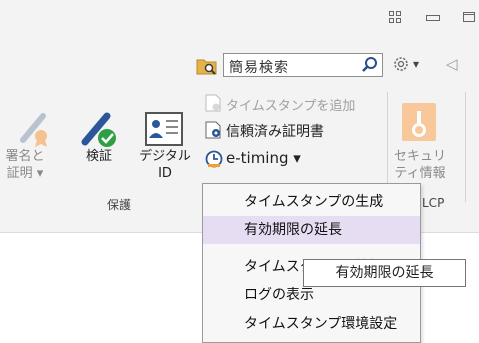  Describe the element at coordinates (433, 19) in the screenshot. I see `minimize-icon` at that location.